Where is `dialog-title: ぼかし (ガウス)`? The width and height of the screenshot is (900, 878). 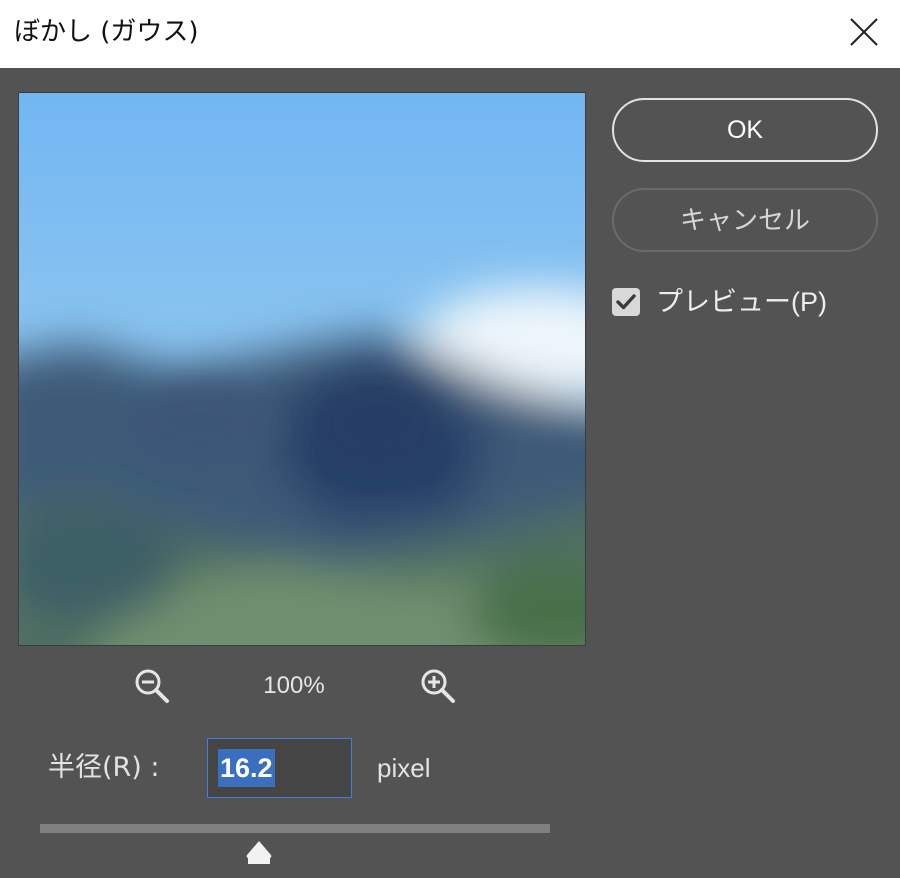
dialog-title: ぼかし (ガウス) is located at coordinates (106, 32).